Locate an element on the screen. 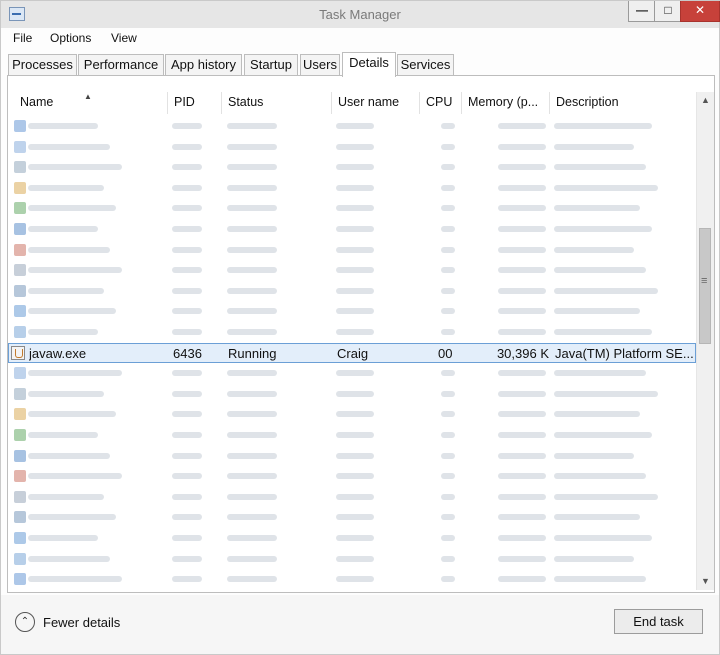 Image resolution: width=720 pixels, height=655 pixels. scrollbar-thumb is located at coordinates (705, 286).